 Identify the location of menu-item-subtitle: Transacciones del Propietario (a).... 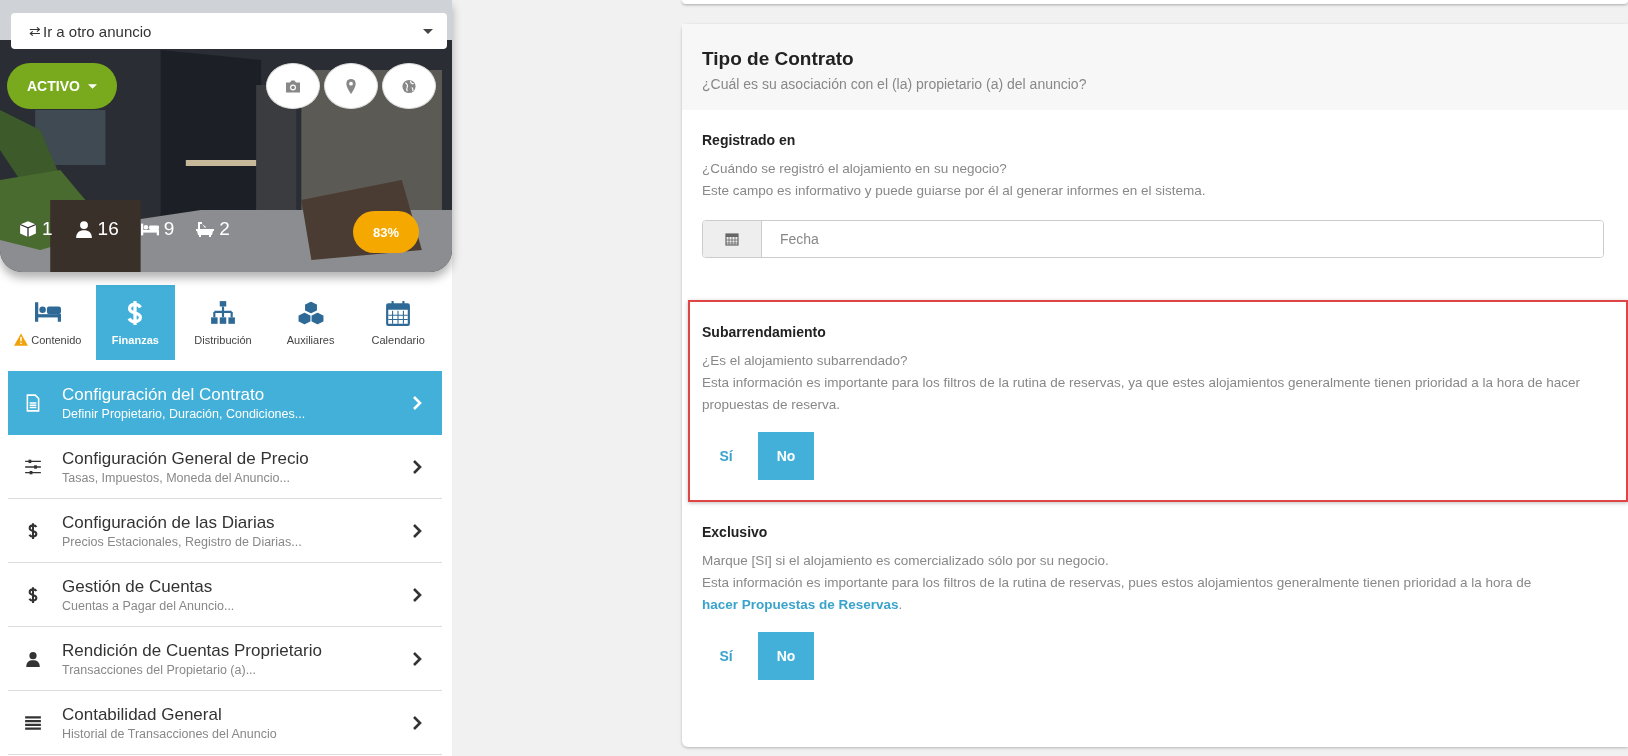
(160, 669).